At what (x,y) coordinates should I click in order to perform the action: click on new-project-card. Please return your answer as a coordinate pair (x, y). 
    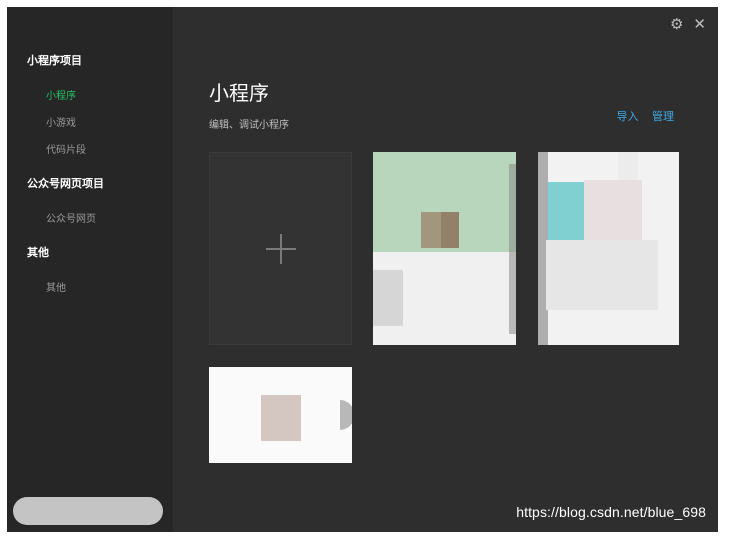
    Looking at the image, I should click on (280, 248).